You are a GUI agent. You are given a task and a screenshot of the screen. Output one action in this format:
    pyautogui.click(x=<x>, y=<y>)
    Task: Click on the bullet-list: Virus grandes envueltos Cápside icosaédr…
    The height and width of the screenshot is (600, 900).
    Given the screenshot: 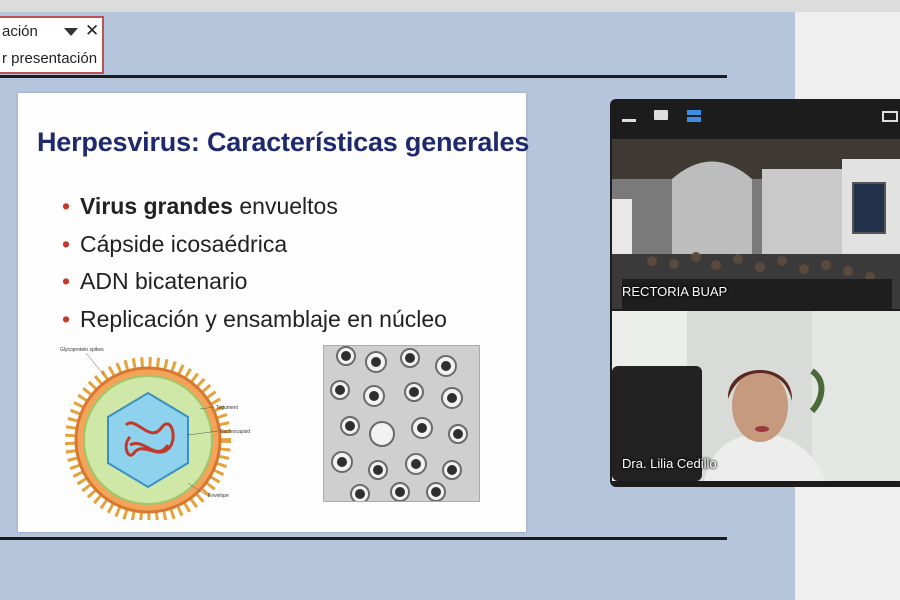 What is the action you would take?
    pyautogui.click(x=254, y=263)
    